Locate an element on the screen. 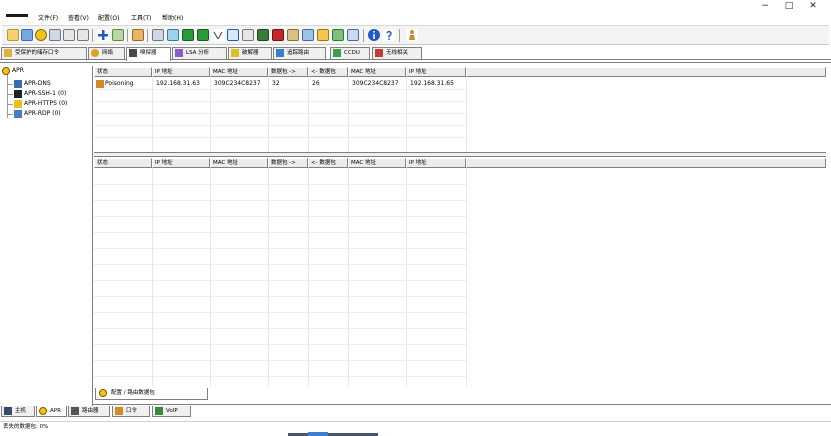 Image resolution: width=831 pixels, height=436 pixels. tab-sniffer: 嗅探器 is located at coordinates (148, 54).